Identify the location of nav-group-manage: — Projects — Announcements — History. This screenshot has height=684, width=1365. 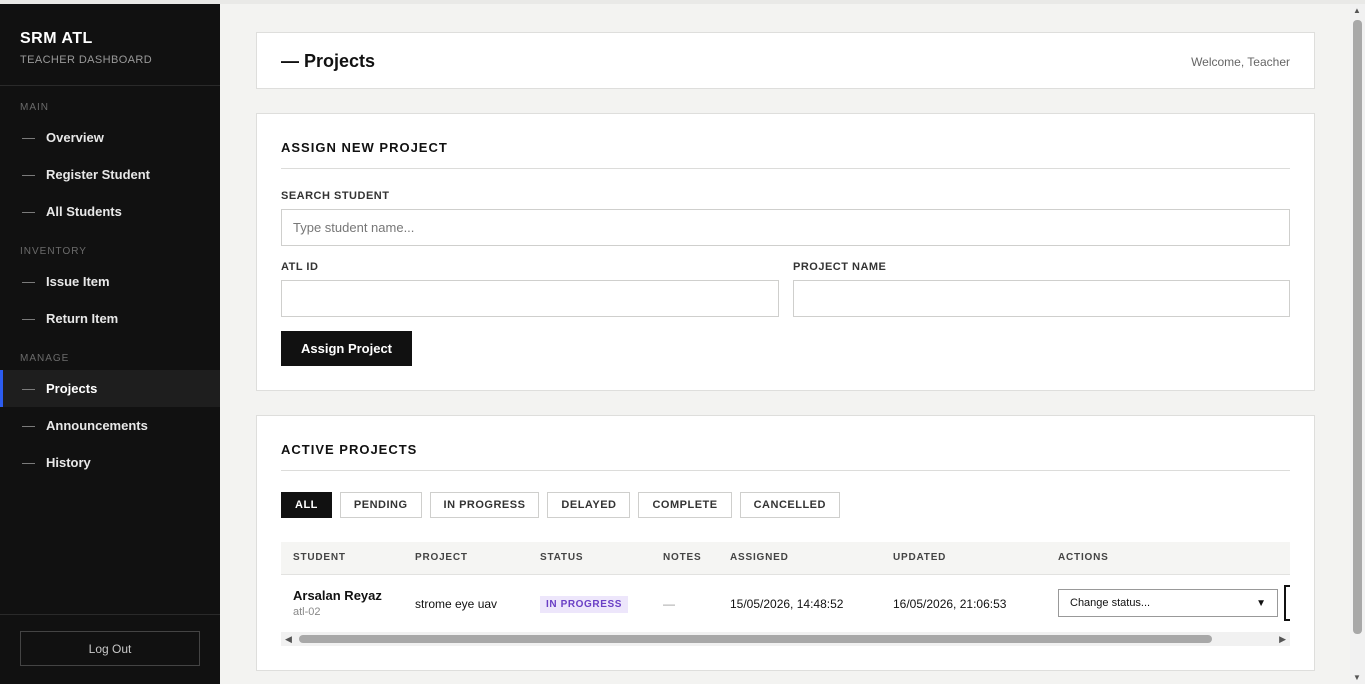
(110, 425).